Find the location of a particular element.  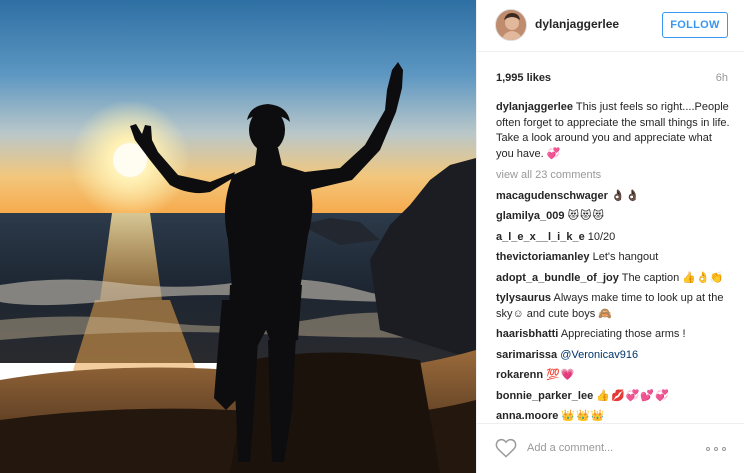

comment-username: bonnie_parker_lee is located at coordinates (544, 396).